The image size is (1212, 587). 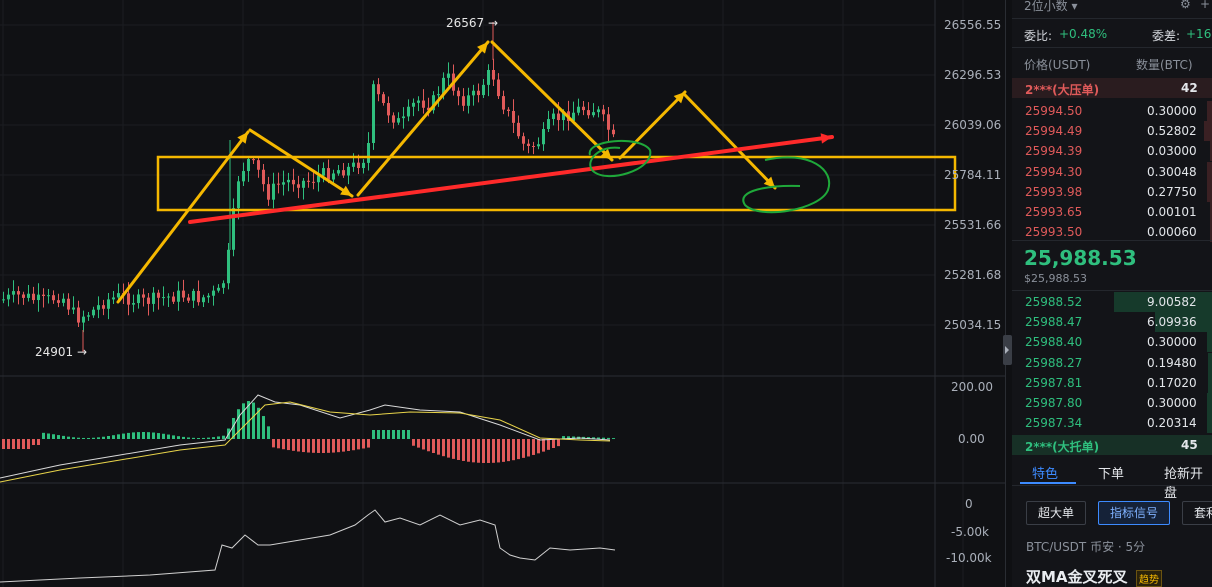 I want to click on bid-price: 25988.47, so click(x=1054, y=322).